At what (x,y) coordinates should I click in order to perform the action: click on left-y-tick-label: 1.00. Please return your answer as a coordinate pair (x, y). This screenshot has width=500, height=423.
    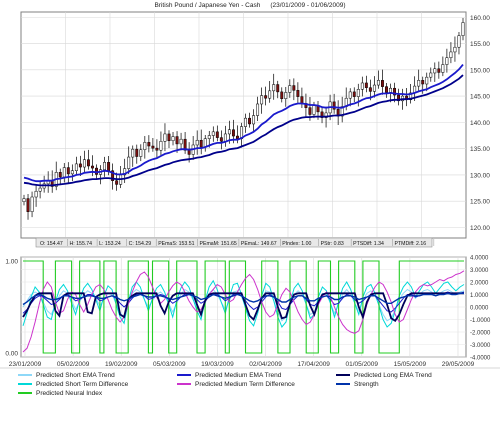
    Looking at the image, I should click on (11, 261).